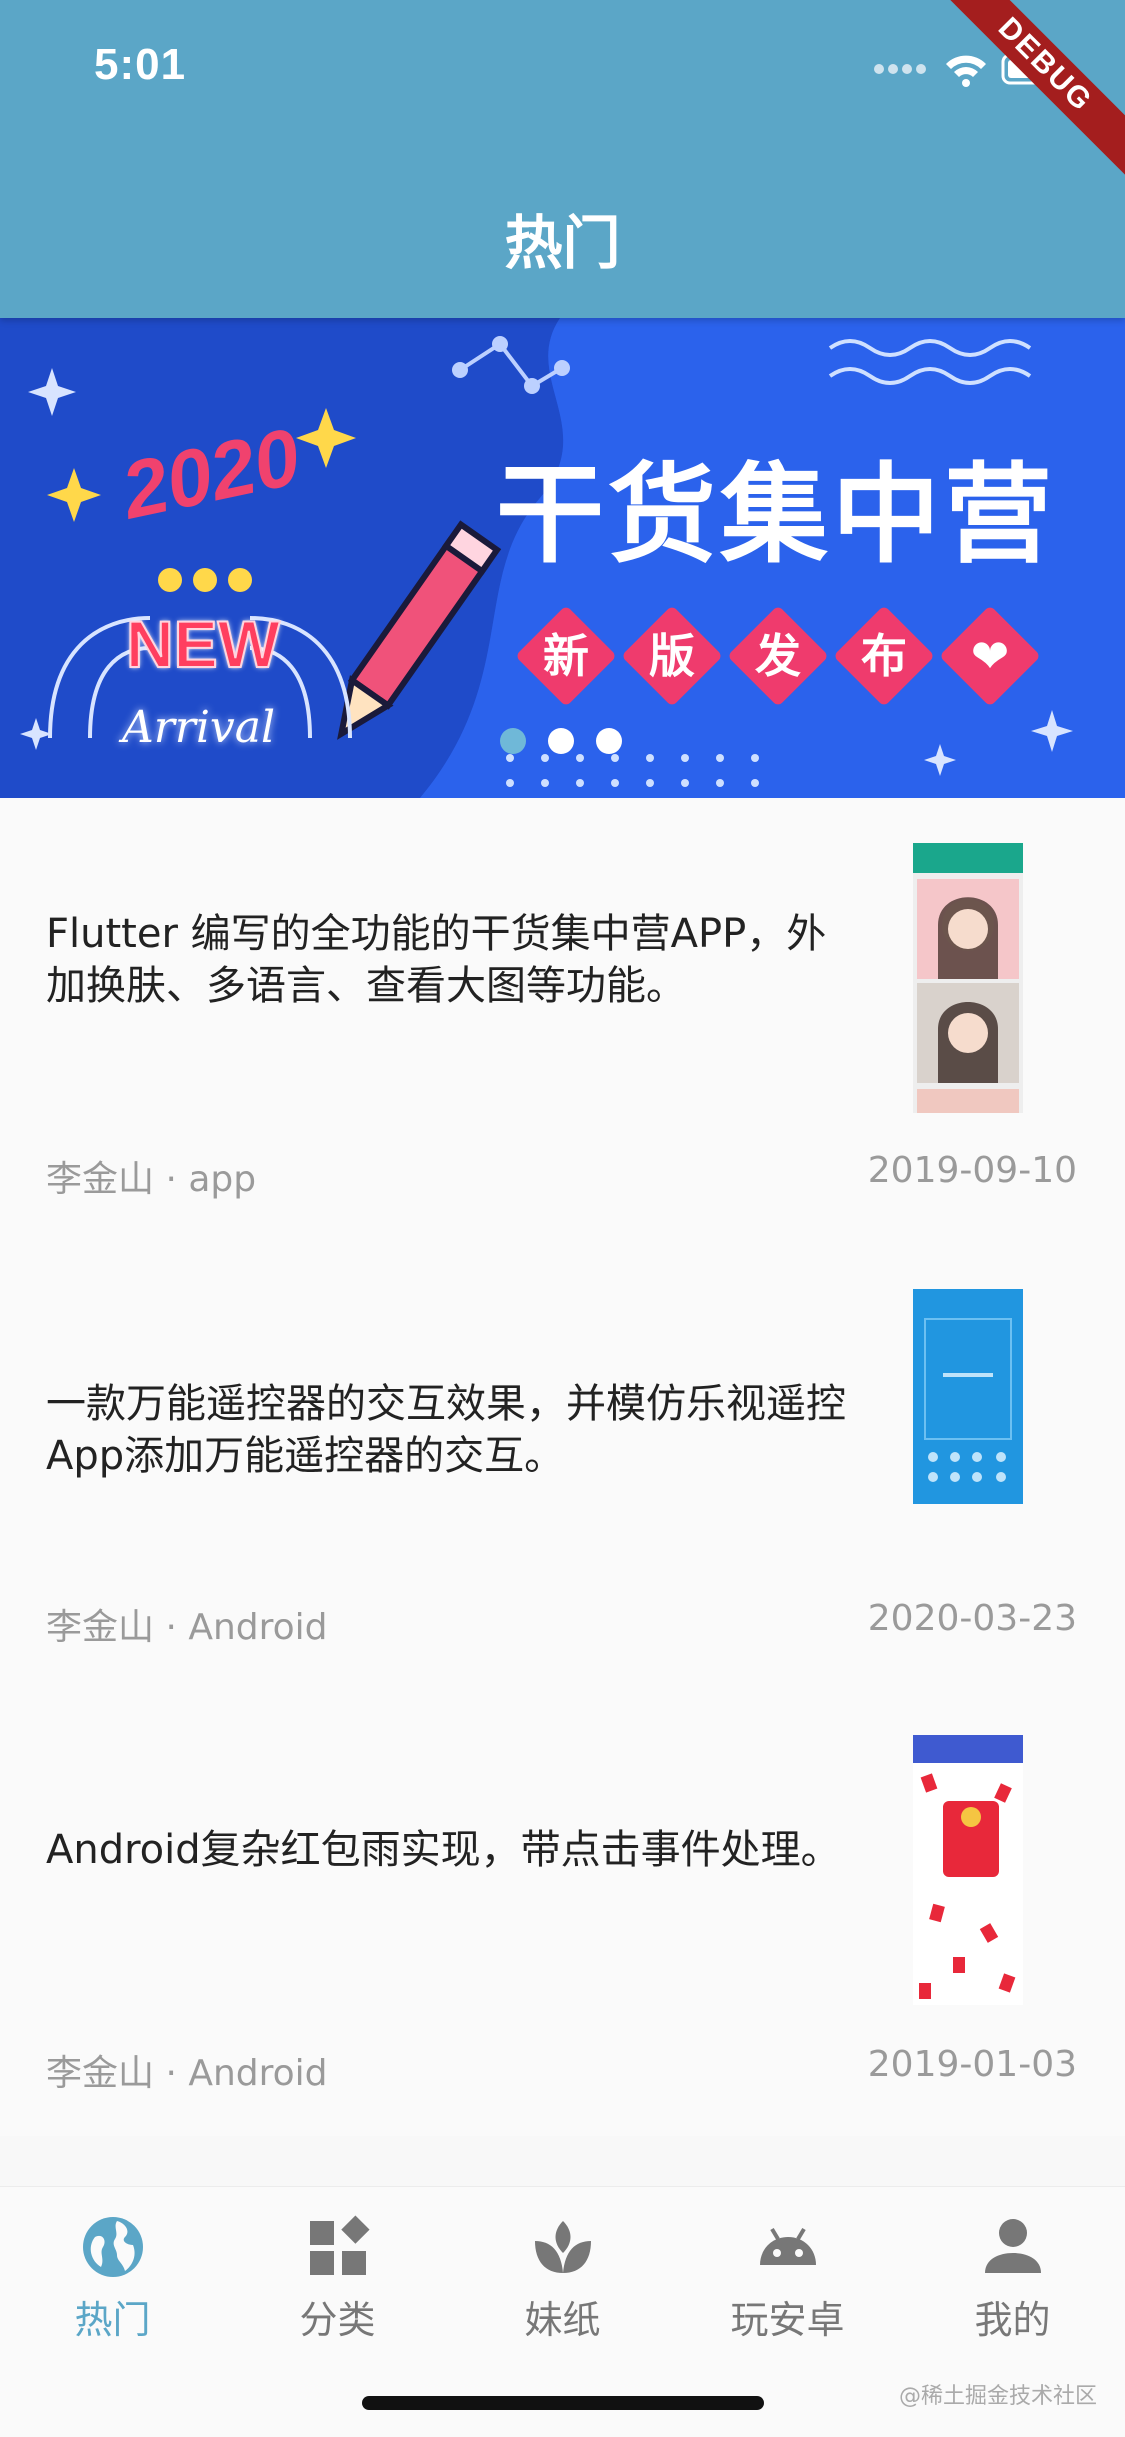 This screenshot has width=1125, height=2437. I want to click on nav-item-hot: 热门, so click(112, 2279).